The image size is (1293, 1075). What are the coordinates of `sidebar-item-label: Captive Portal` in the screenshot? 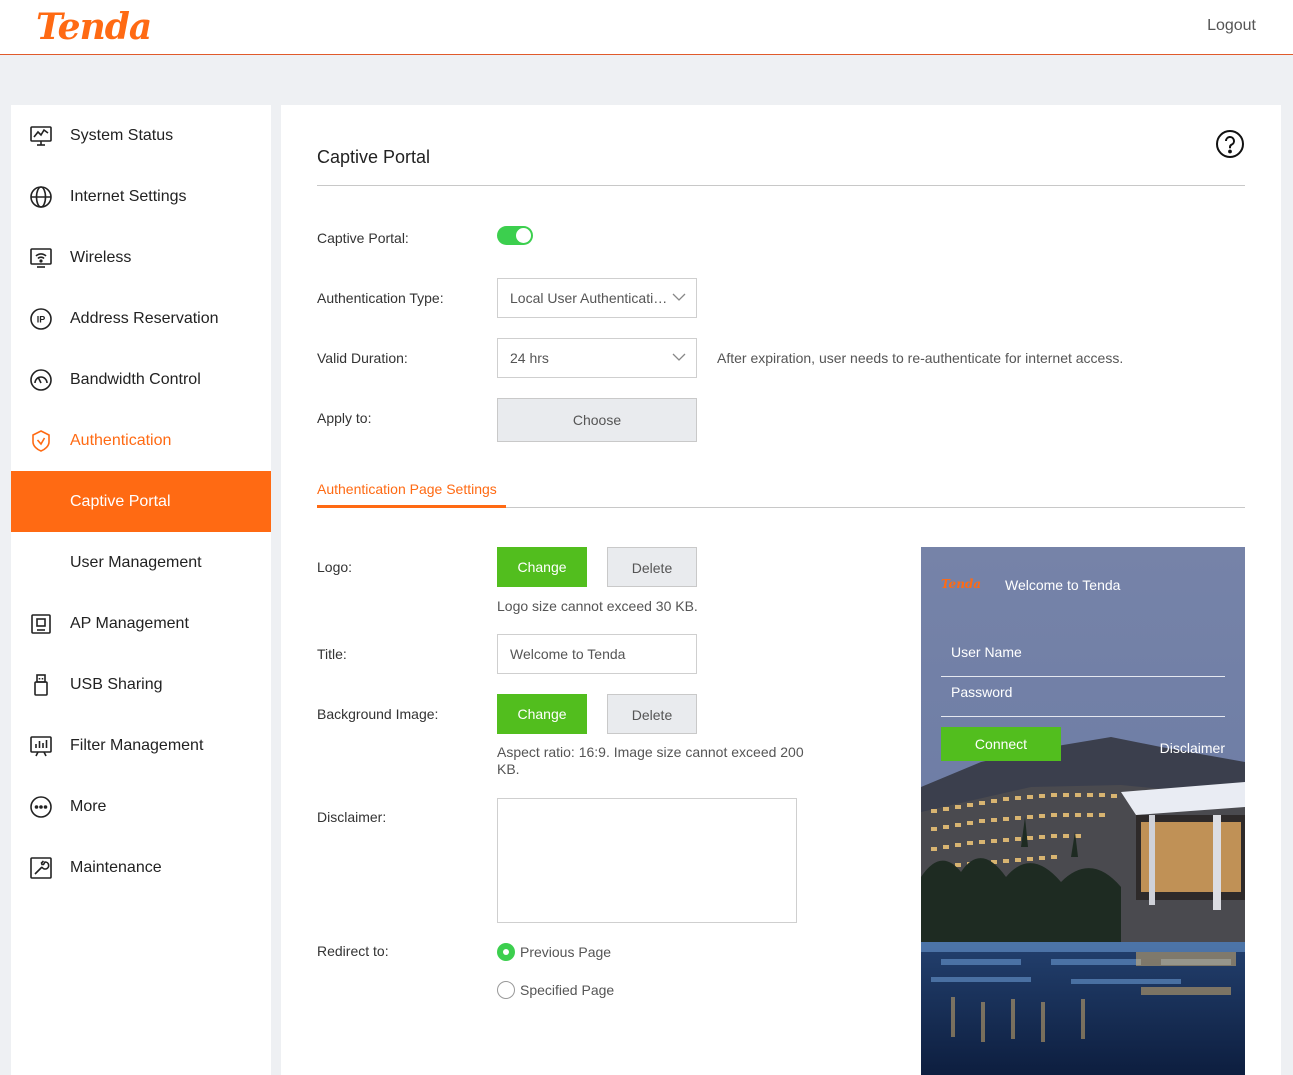 It's located at (120, 501).